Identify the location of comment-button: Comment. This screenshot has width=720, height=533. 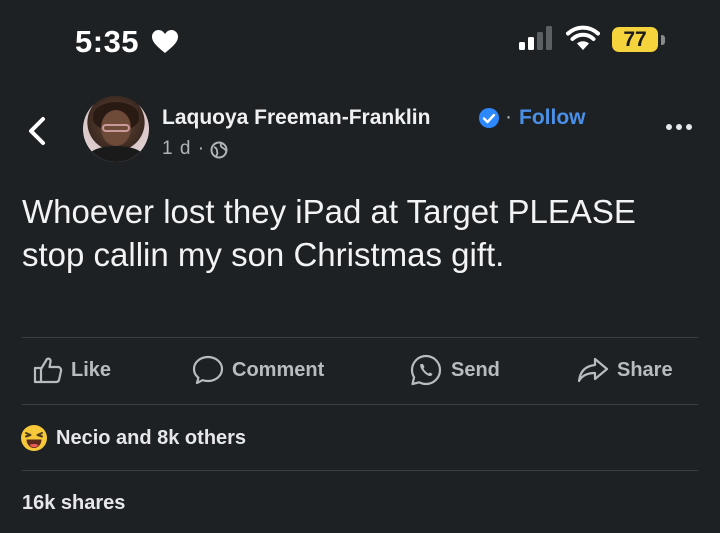
(258, 370).